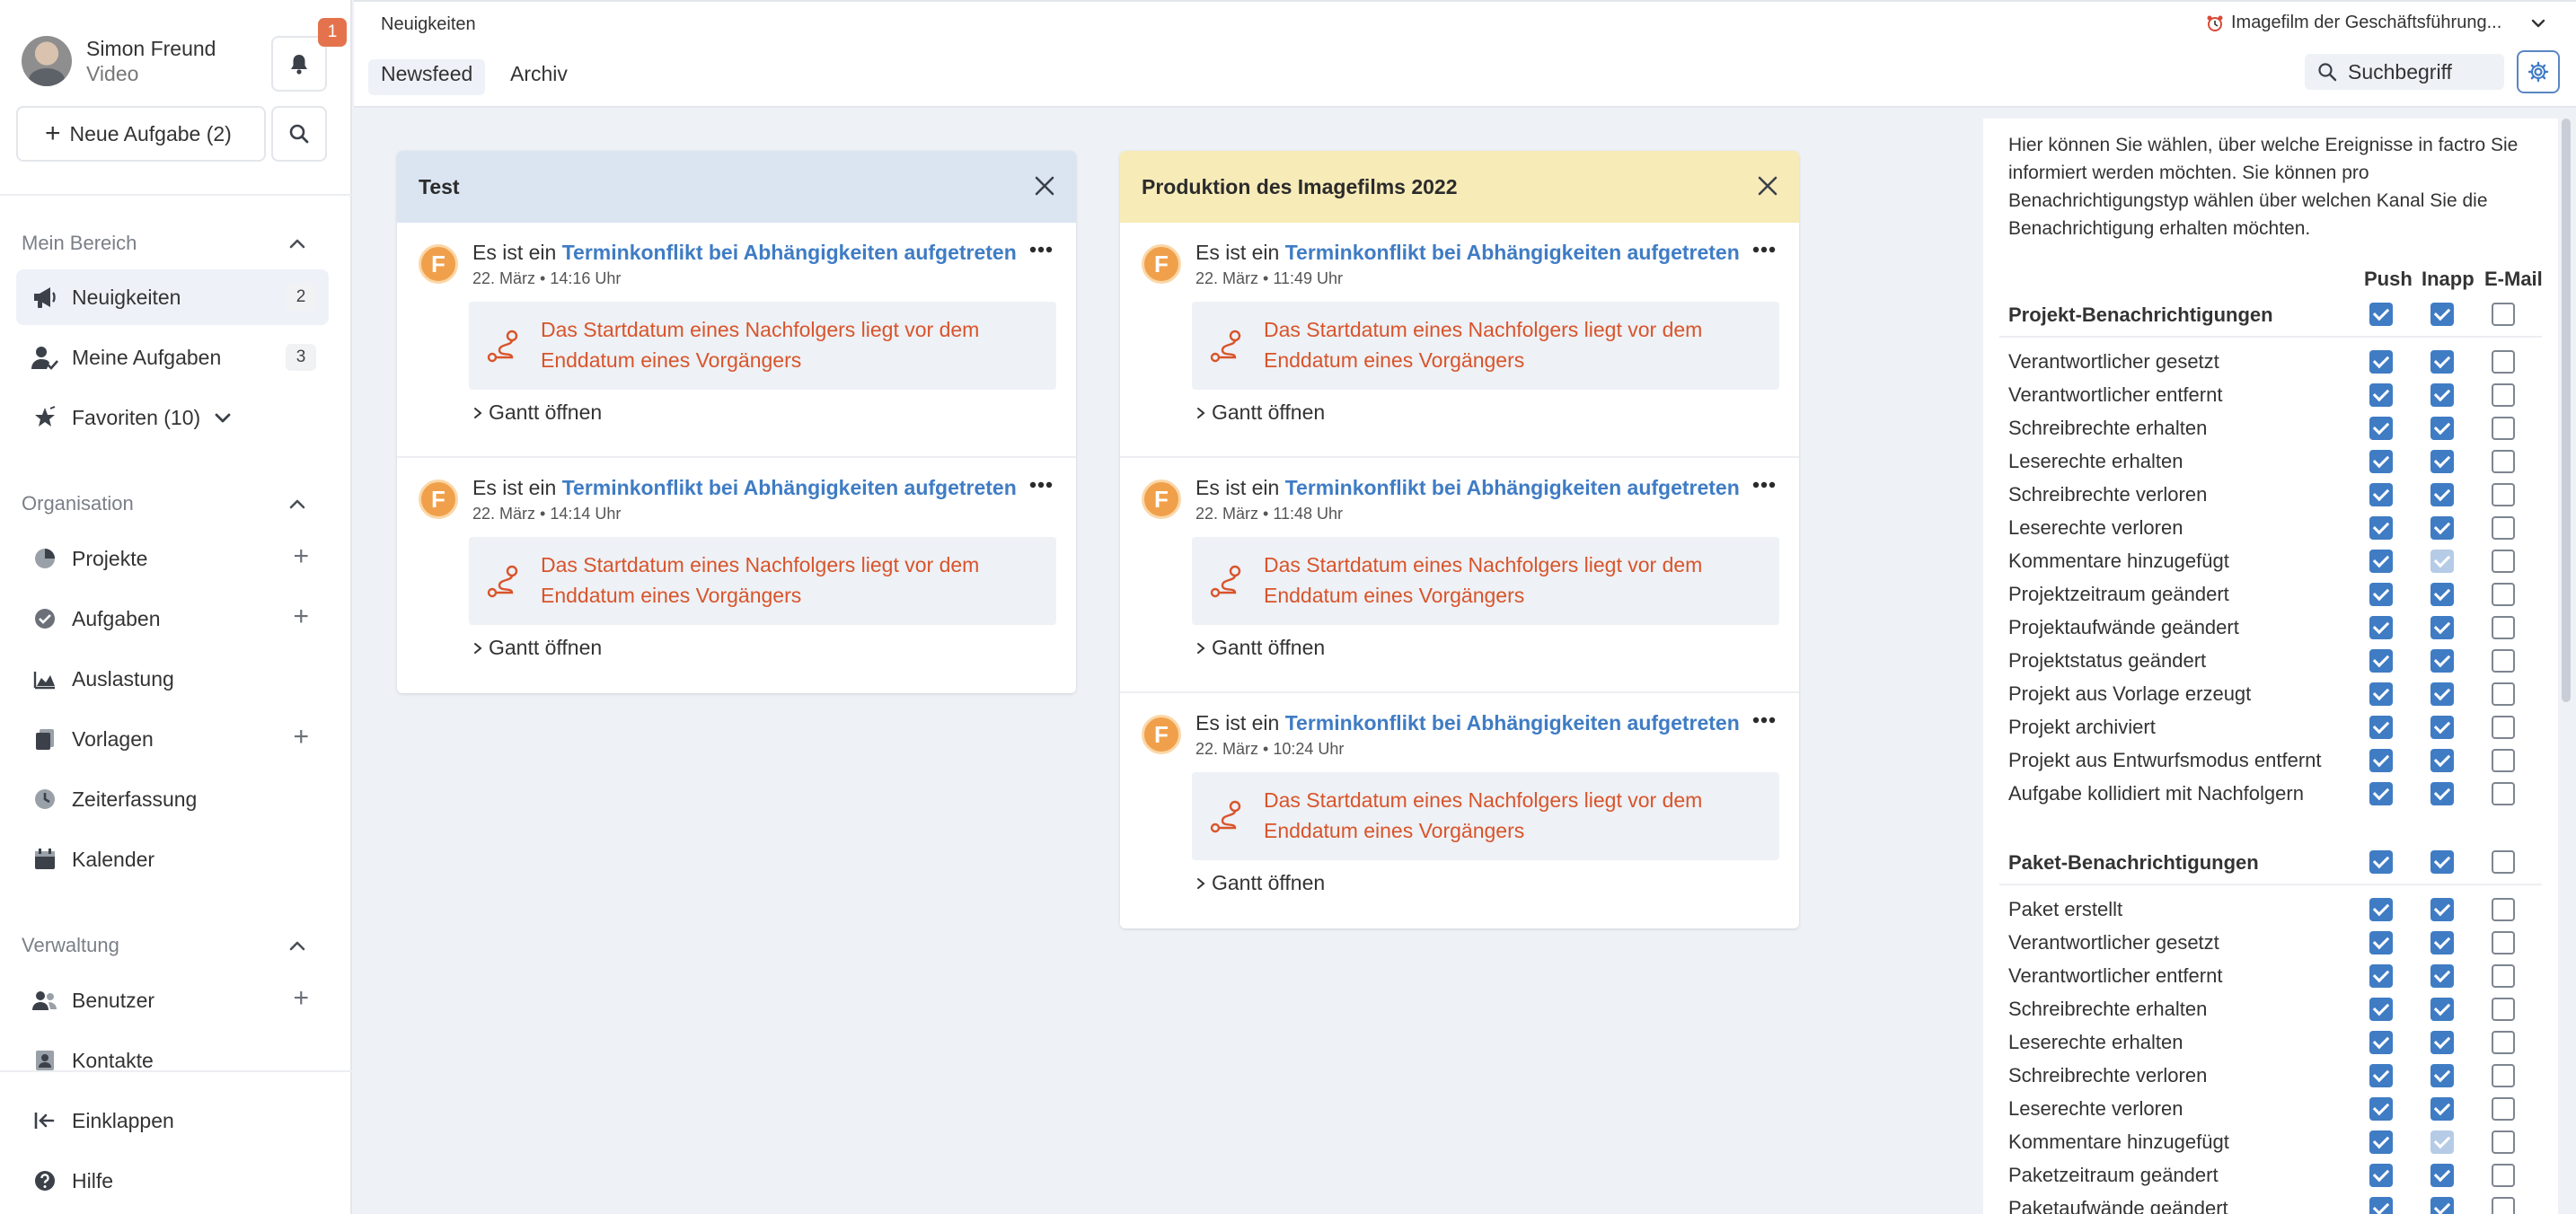 This screenshot has width=2576, height=1214. Describe the element at coordinates (172, 1120) in the screenshot. I see `sidebar-item-einklappen: Einklappen` at that location.